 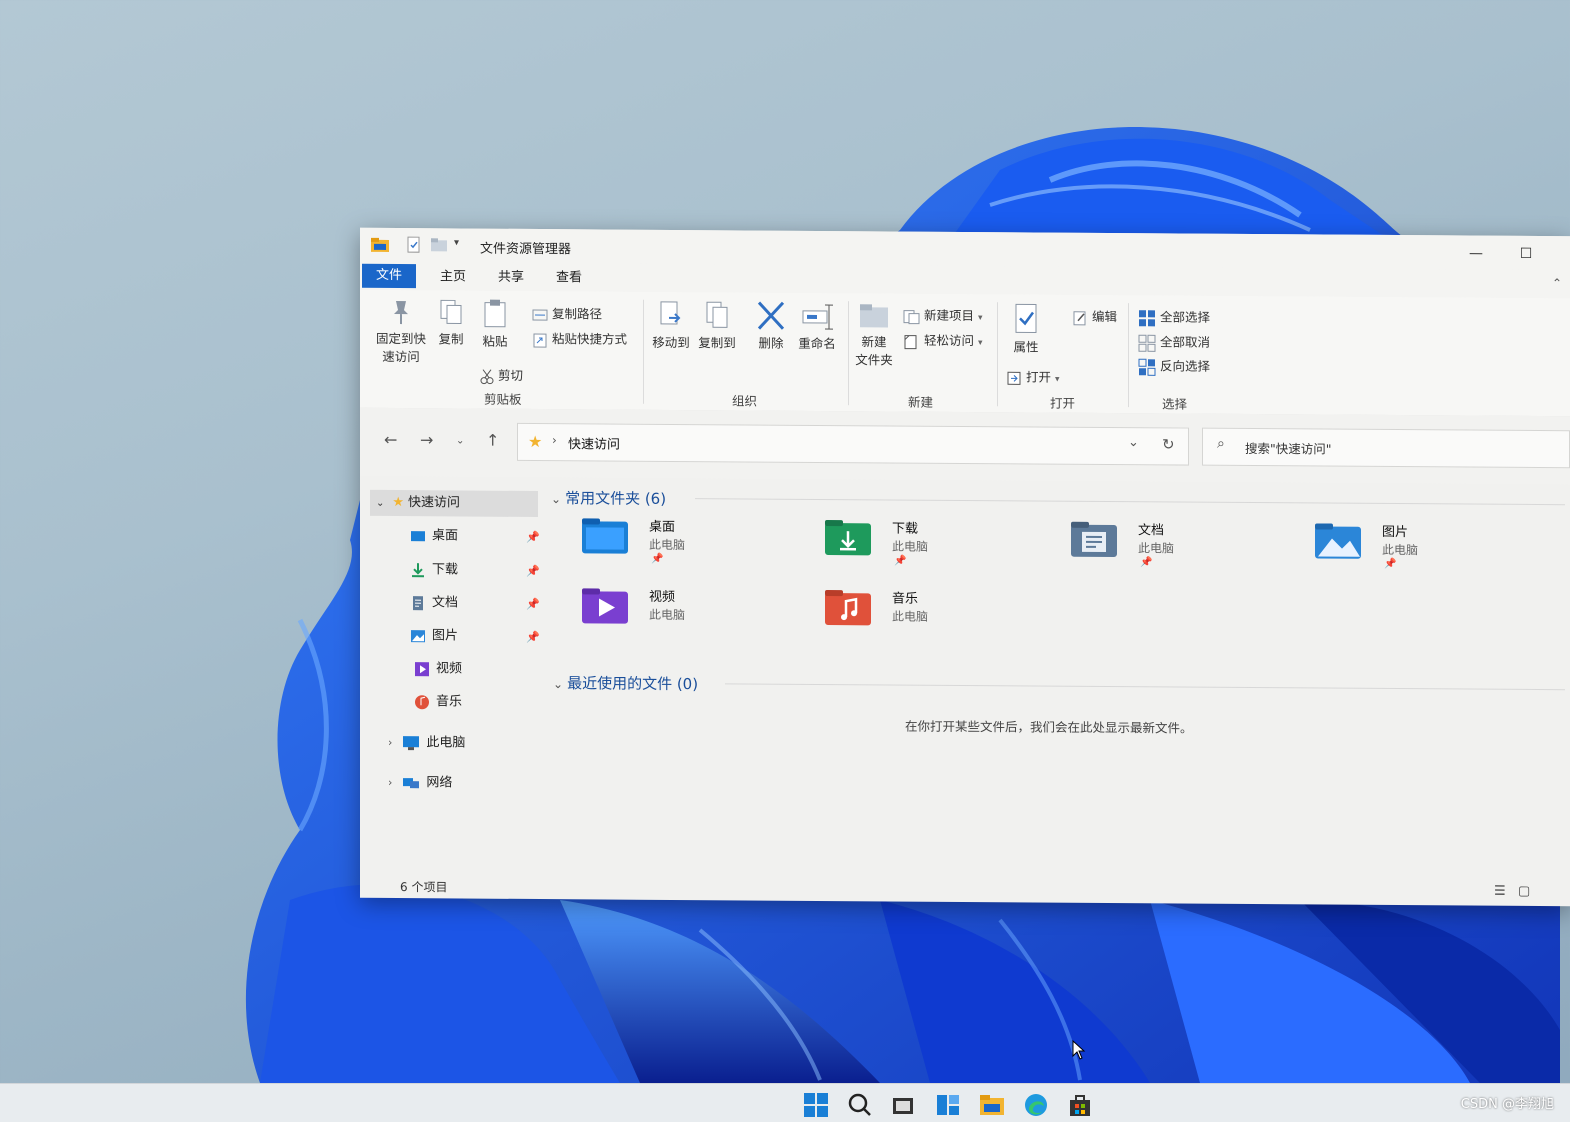 I want to click on ribbon-collapse-chevron-icon: ⌃, so click(x=1557, y=283).